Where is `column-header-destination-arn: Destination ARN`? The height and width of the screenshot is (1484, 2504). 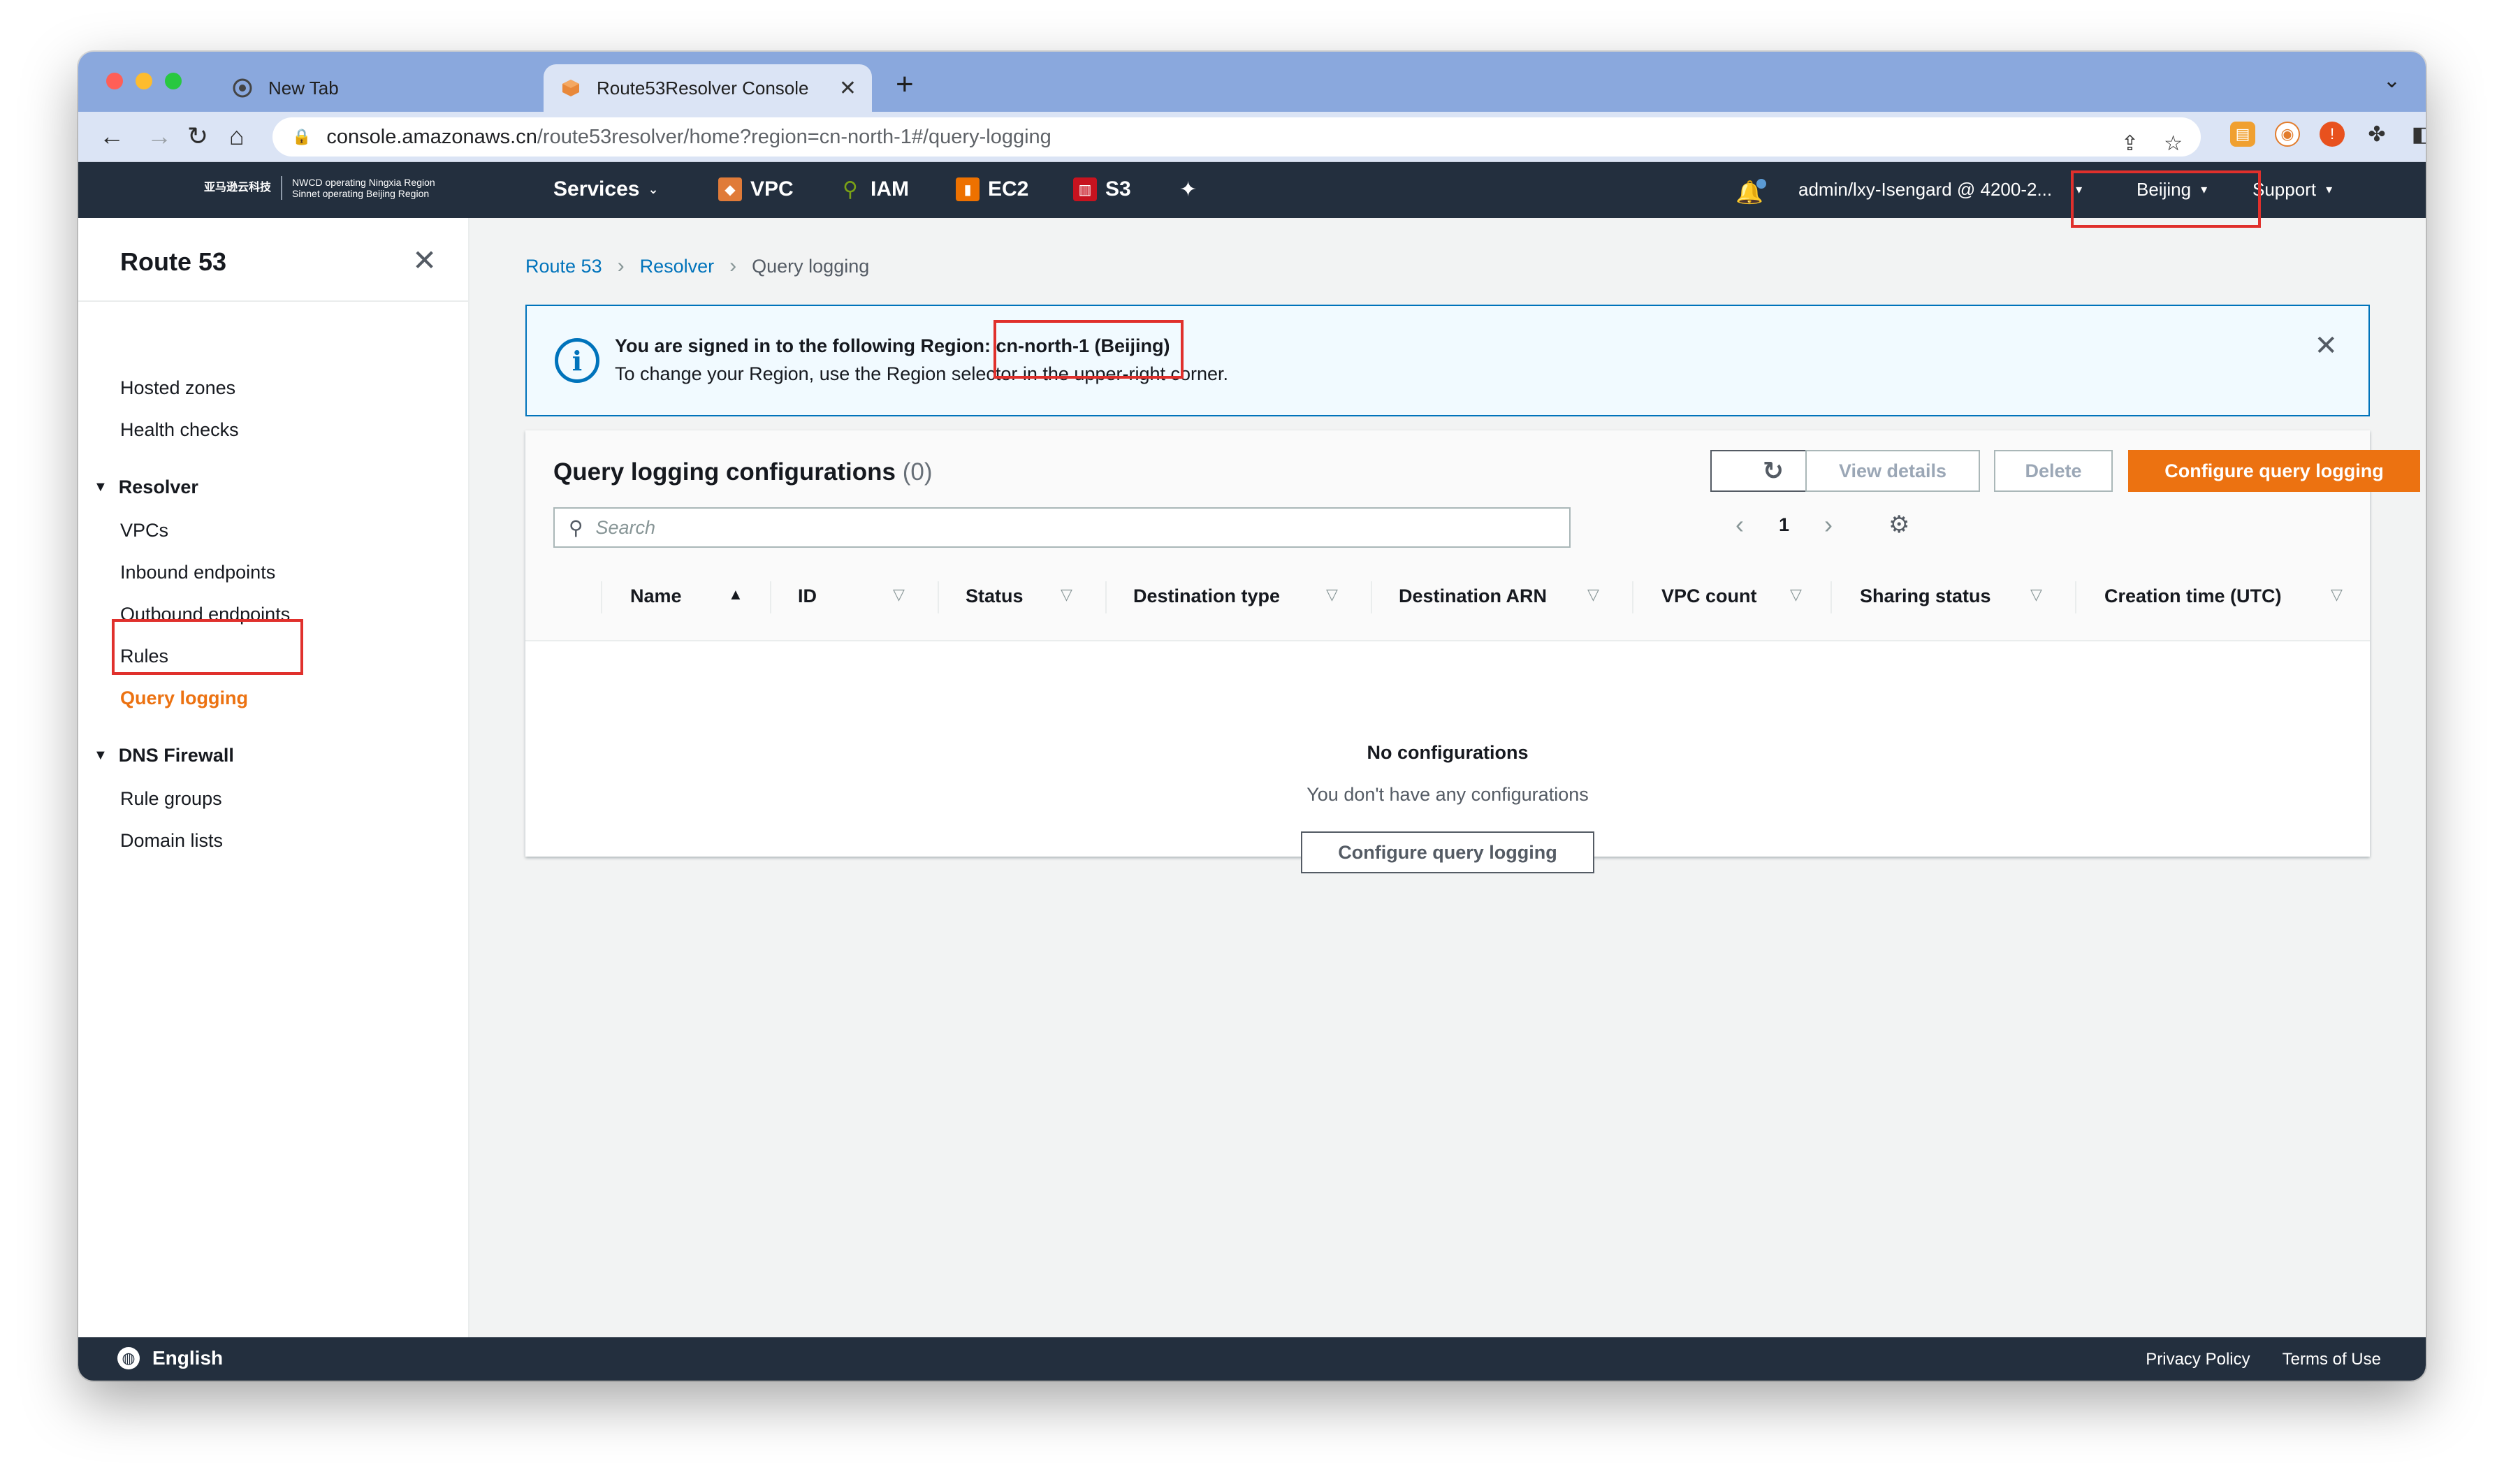
column-header-destination-arn: Destination ARN is located at coordinates (1473, 596).